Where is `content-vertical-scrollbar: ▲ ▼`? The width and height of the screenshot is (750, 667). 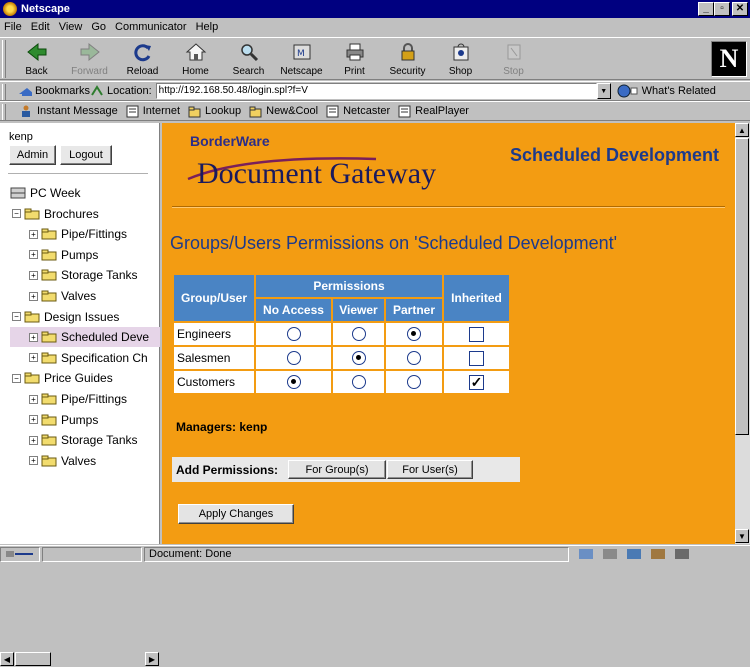
content-vertical-scrollbar: ▲ ▼ is located at coordinates (742, 333).